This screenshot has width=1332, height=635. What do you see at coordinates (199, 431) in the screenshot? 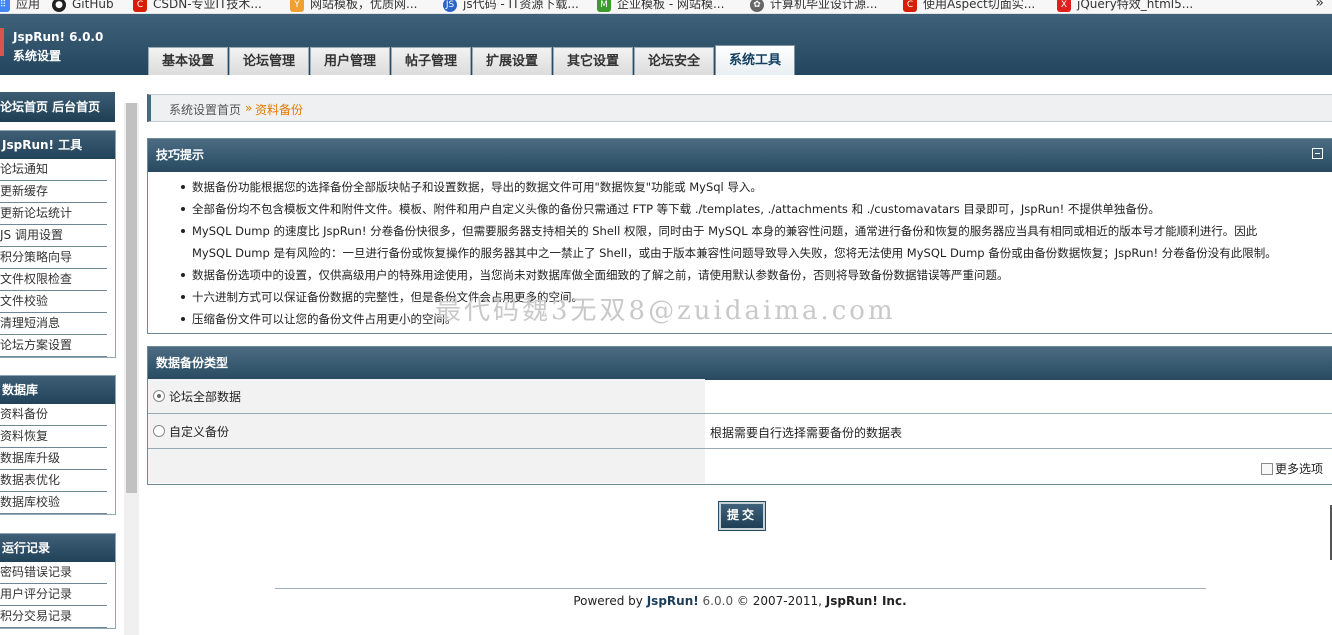
I see `radio-custom-backup-label: 自定义备份` at bounding box center [199, 431].